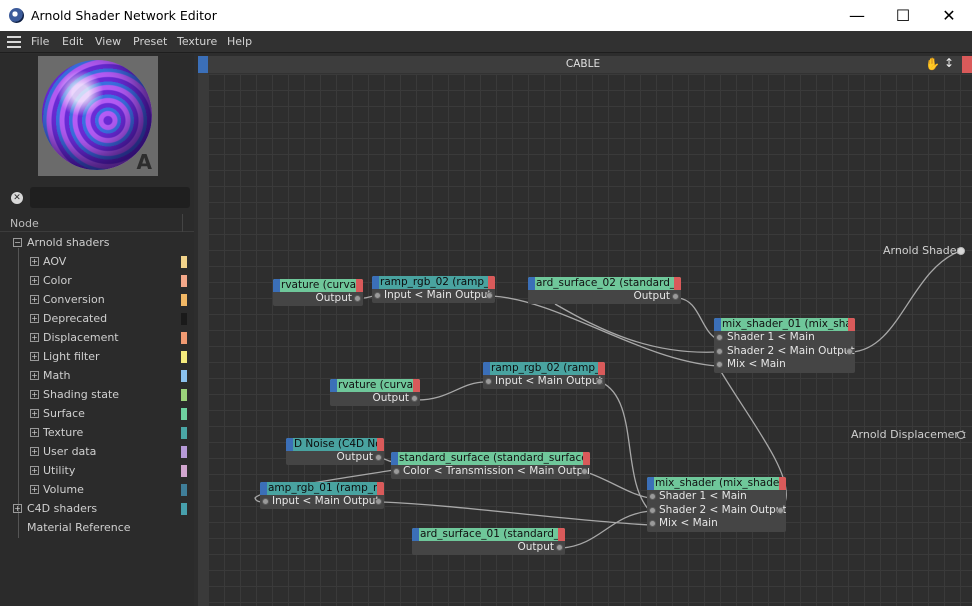 The width and height of the screenshot is (972, 606). I want to click on node-curvature-2: rvature (curvatu Output, so click(375, 392).